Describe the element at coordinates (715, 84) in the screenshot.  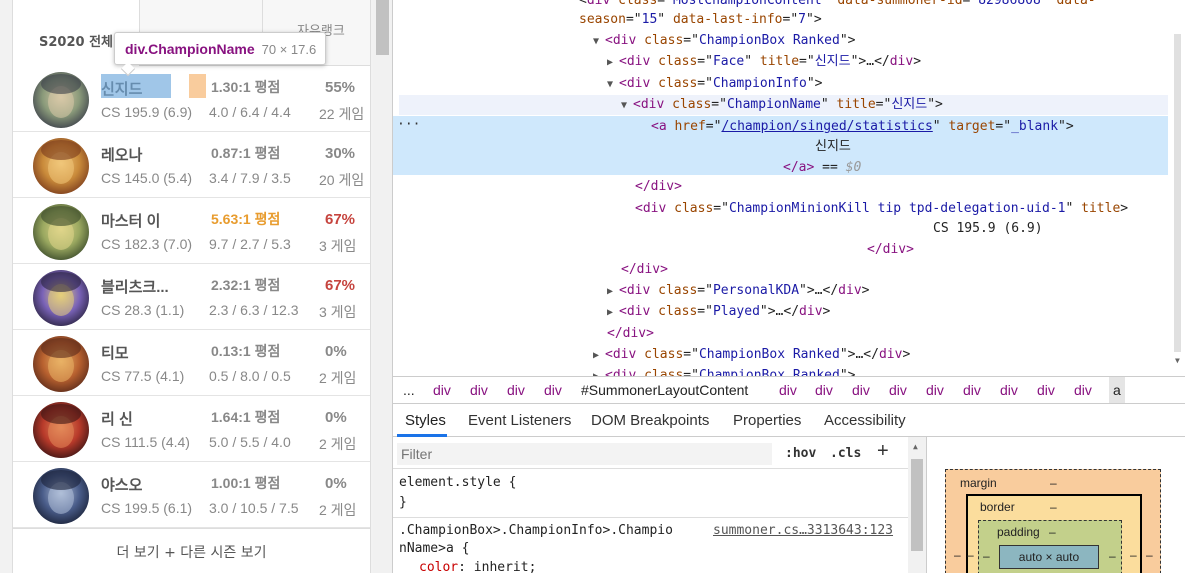
I see `dom-node-line: ▼ <div class="ChampionInfo">` at that location.